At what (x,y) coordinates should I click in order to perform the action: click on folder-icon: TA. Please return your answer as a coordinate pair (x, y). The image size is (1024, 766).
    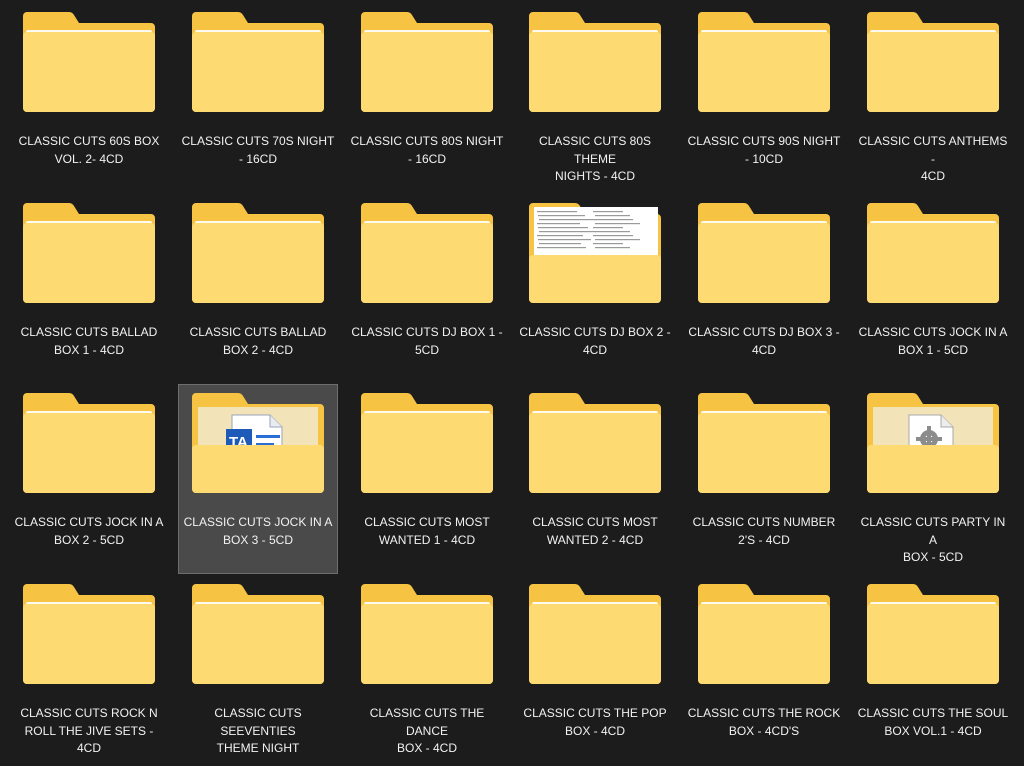
    Looking at the image, I should click on (258, 443).